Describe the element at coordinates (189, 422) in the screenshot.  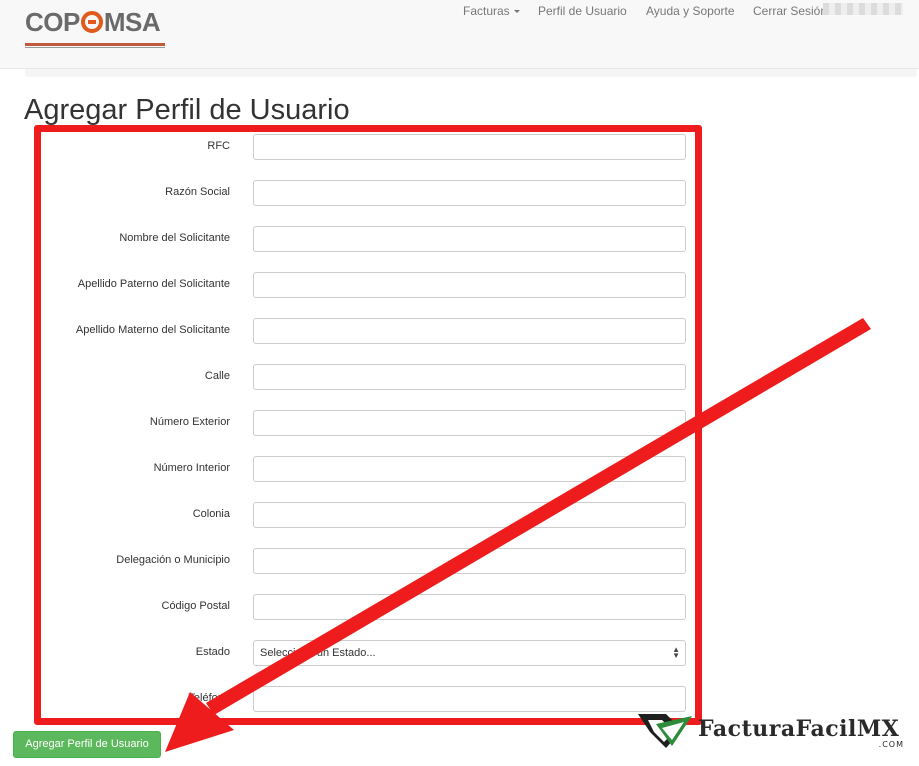
I see `label-numero-exterior: Número Exterior` at that location.